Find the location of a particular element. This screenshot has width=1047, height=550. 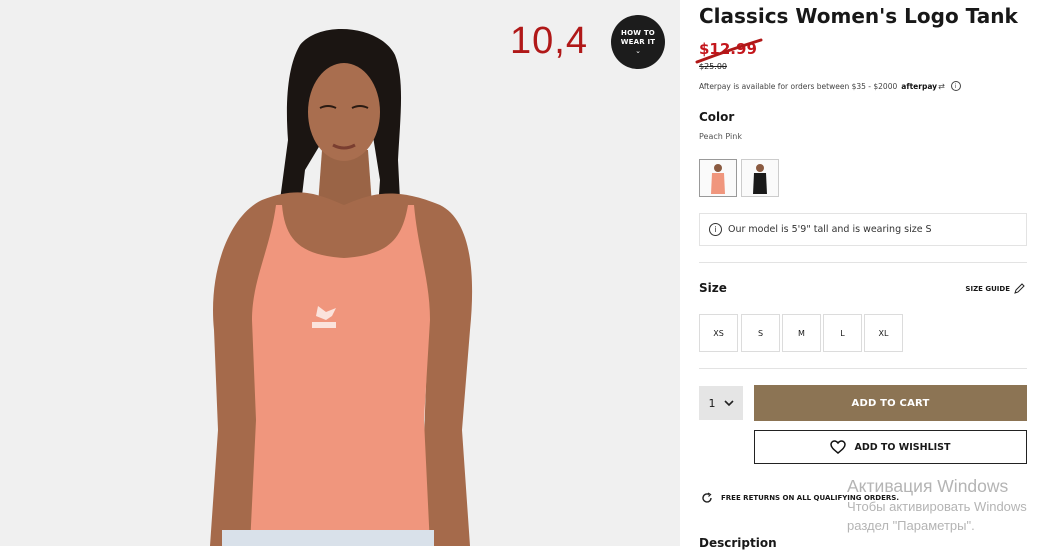

heart-icon is located at coordinates (838, 447).